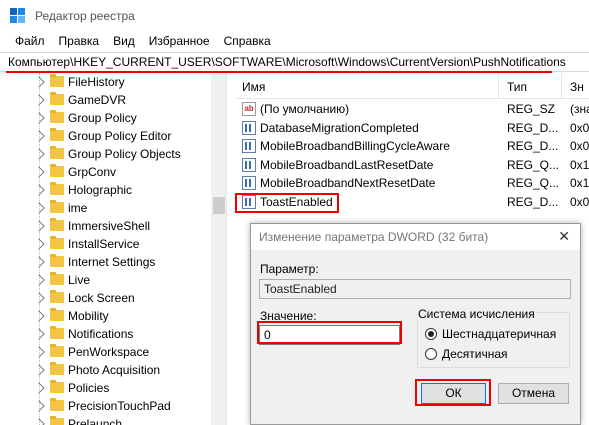 The image size is (589, 425). Describe the element at coordinates (119, 406) in the screenshot. I see `tree-item-label: PrecisionTouchPad` at that location.